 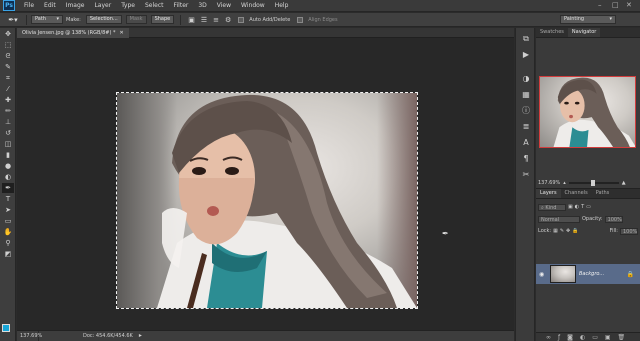 What do you see at coordinates (570, 207) in the screenshot?
I see `filter-pixel-icon: ▣` at bounding box center [570, 207].